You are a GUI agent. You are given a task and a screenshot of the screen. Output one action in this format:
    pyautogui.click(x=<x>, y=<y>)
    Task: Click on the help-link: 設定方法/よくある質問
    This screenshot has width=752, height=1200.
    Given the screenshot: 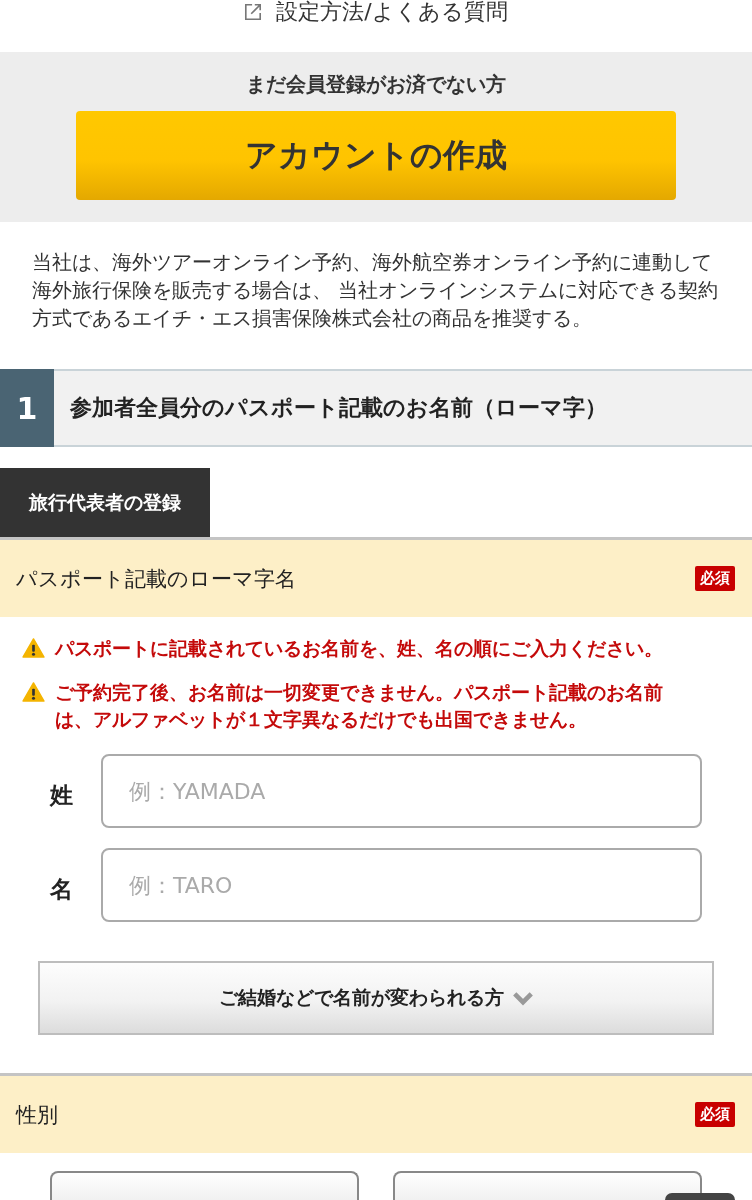 What is the action you would take?
    pyautogui.click(x=376, y=12)
    